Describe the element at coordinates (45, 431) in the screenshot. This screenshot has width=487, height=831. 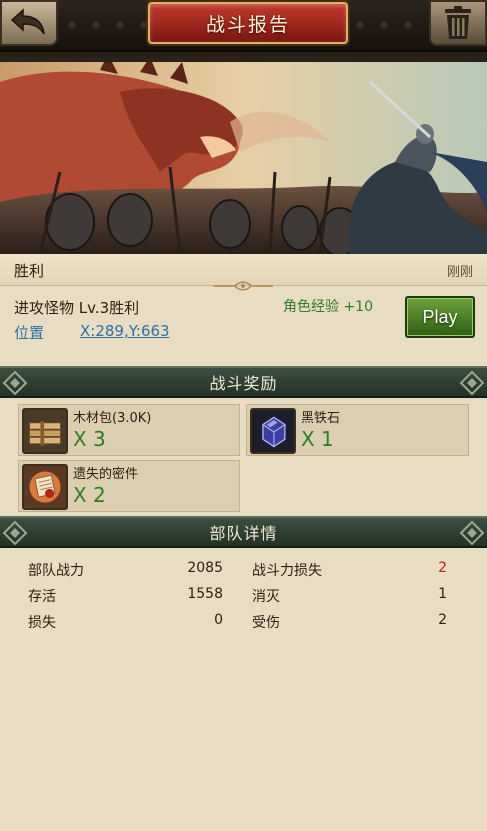
I see `wood-bundle-icon` at that location.